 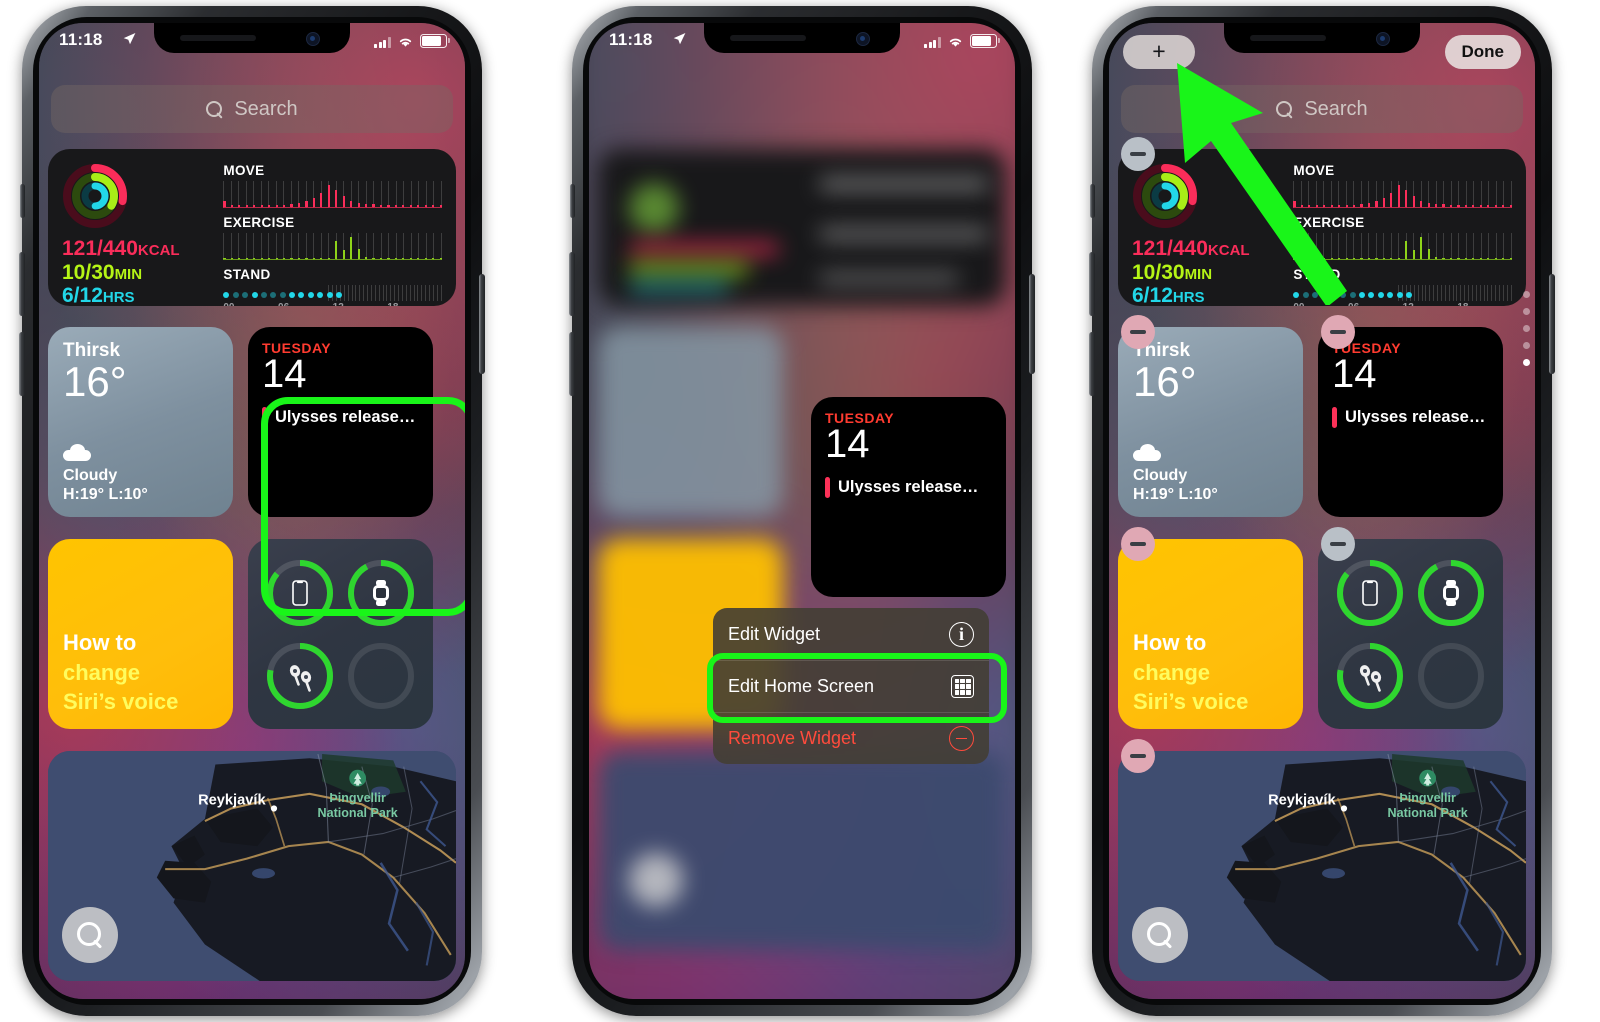 I want to click on ghost-activity-rings, so click(x=654, y=208).